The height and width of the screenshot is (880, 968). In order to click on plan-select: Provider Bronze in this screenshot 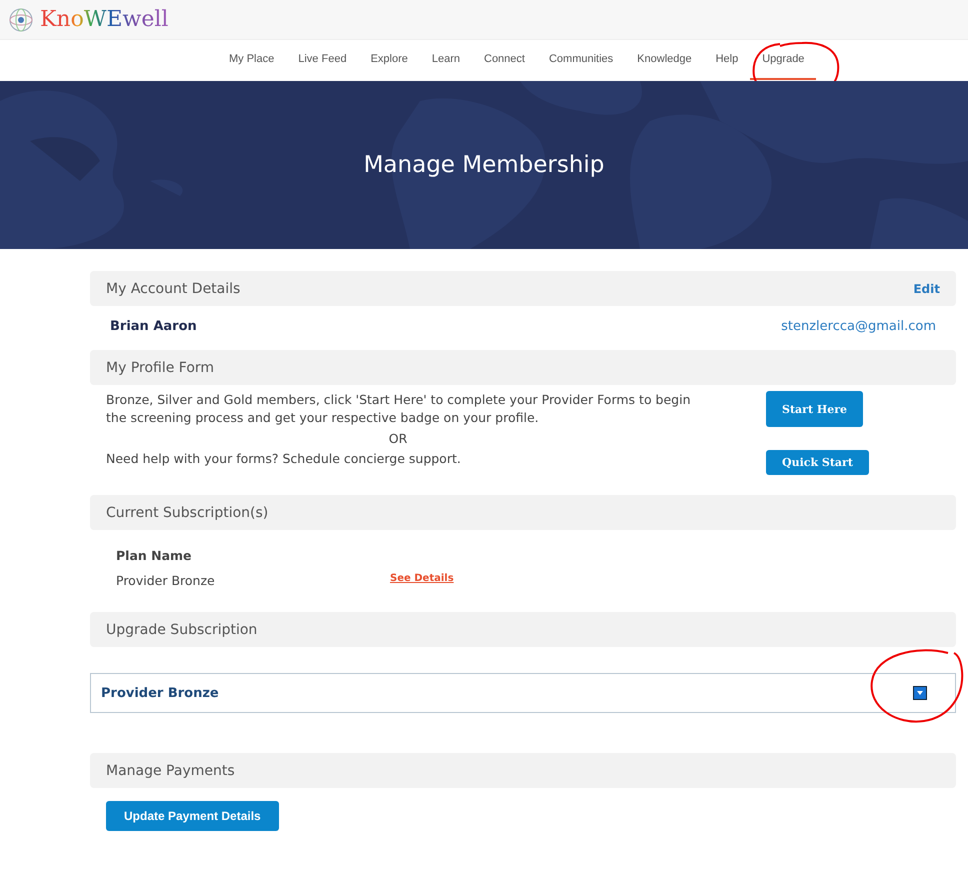, I will do `click(523, 693)`.